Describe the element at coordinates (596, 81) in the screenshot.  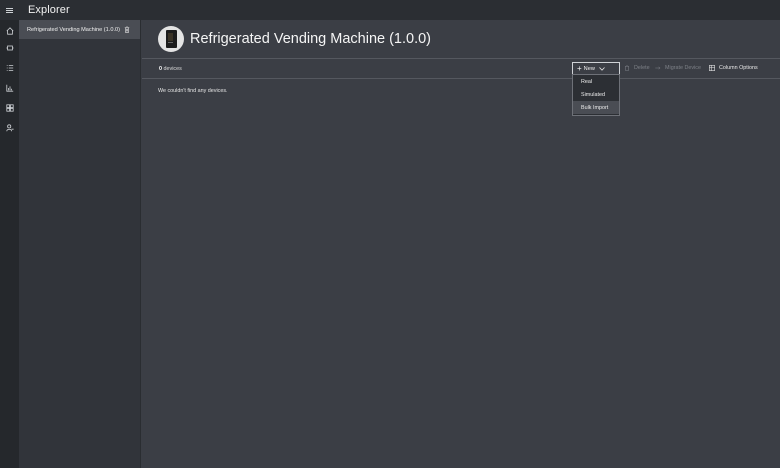
I see `menu-item-real: Real` at that location.